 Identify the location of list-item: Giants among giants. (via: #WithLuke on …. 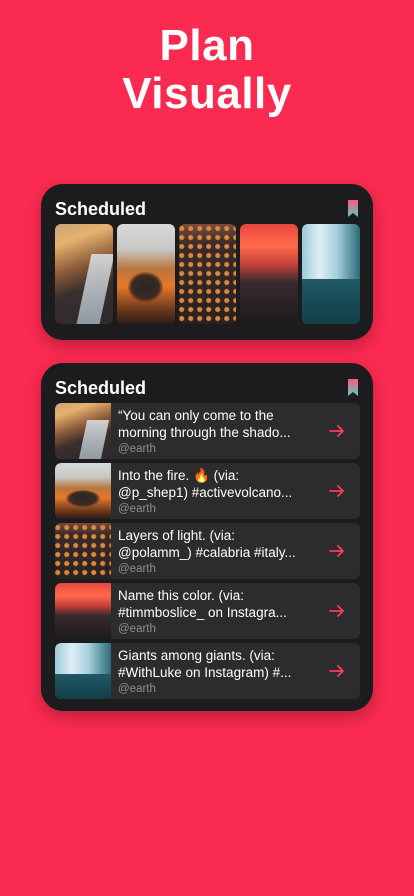
(207, 671).